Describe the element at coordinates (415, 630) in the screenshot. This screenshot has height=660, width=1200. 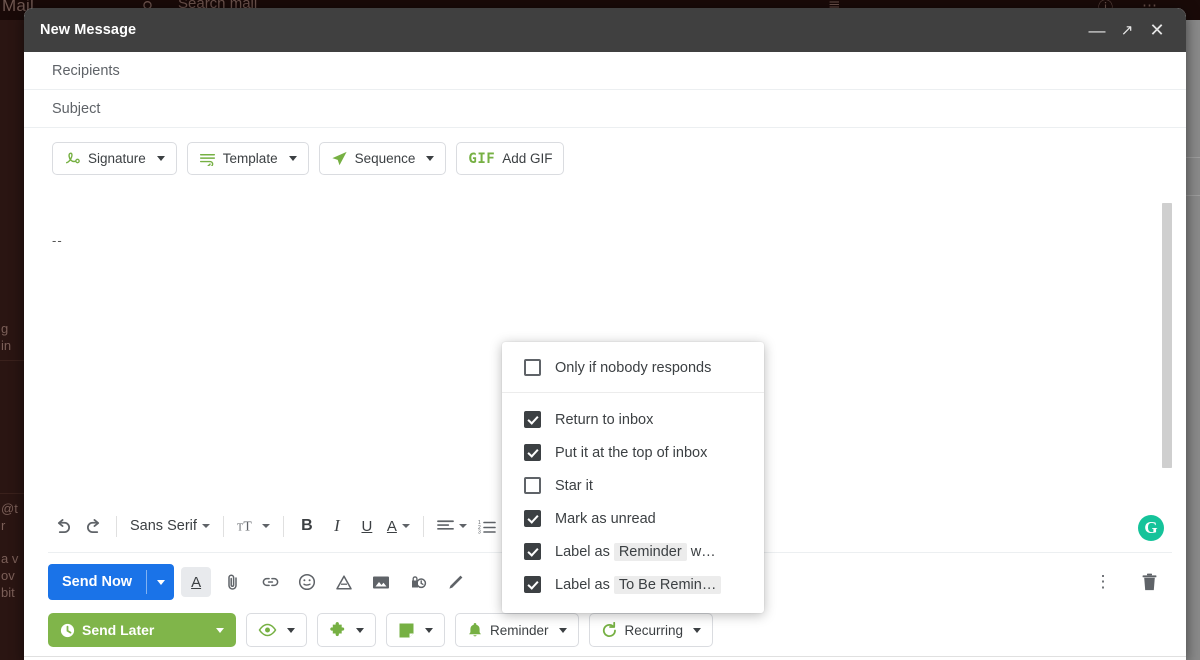
I see `notes-button` at that location.